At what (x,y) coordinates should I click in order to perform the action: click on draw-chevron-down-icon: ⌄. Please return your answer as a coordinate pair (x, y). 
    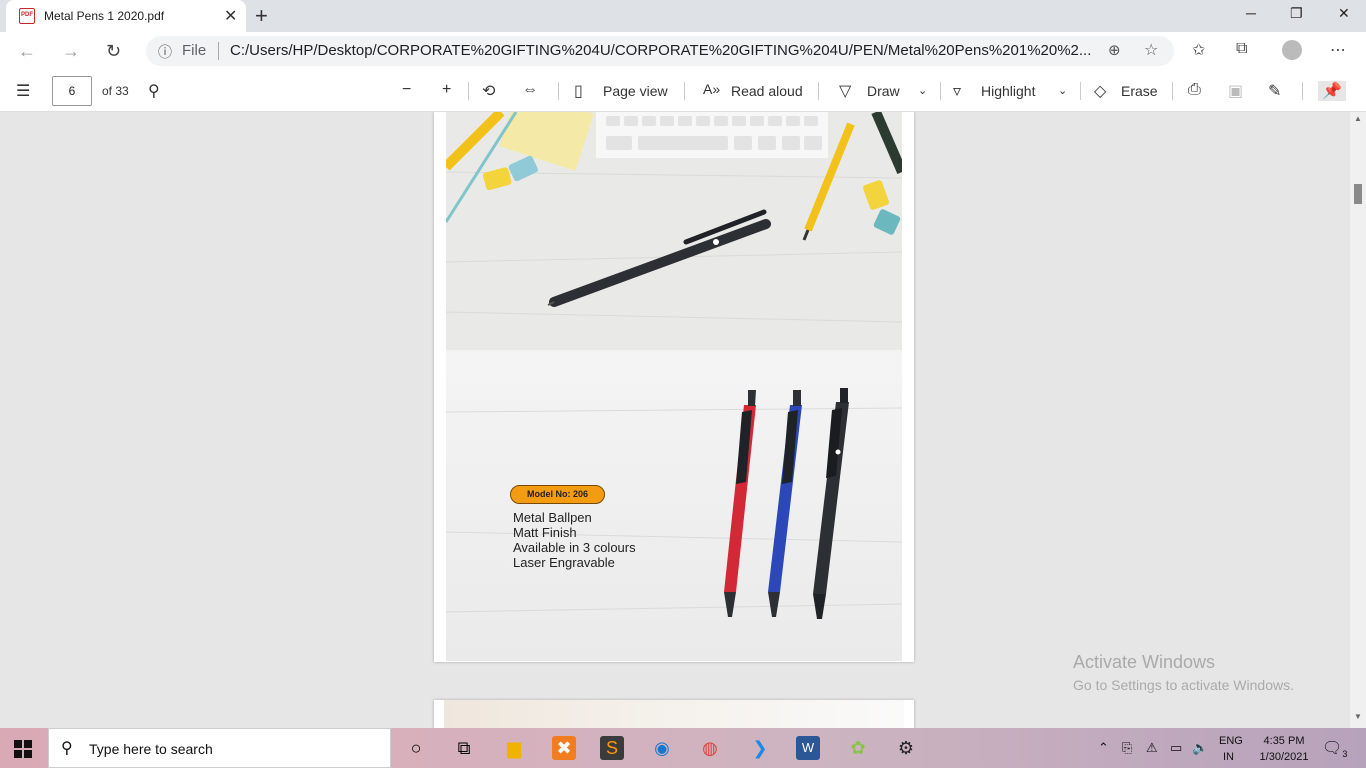
    Looking at the image, I should click on (922, 90).